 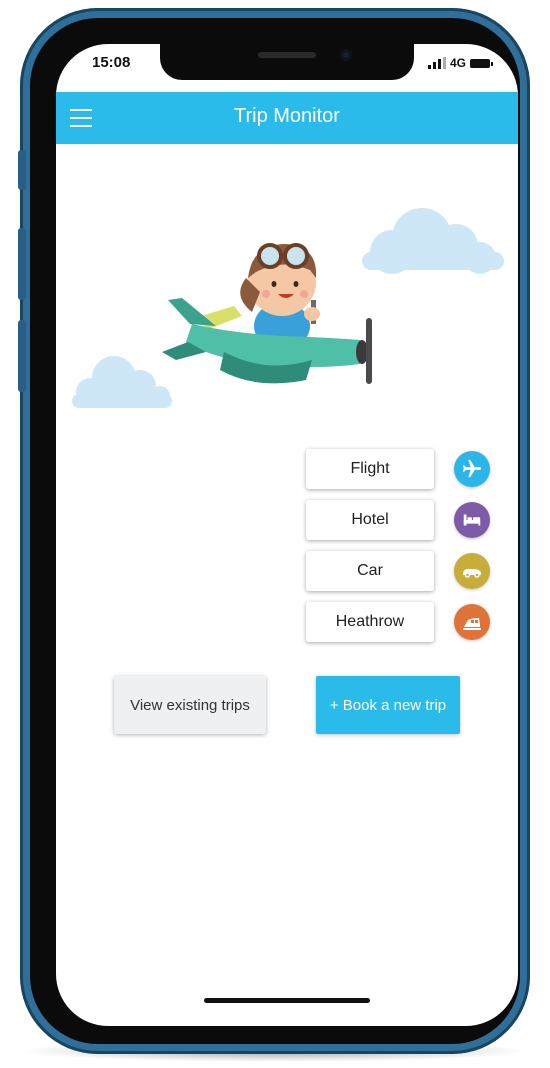 I want to click on option-row-heathrow: Heathrow, so click(x=406, y=622).